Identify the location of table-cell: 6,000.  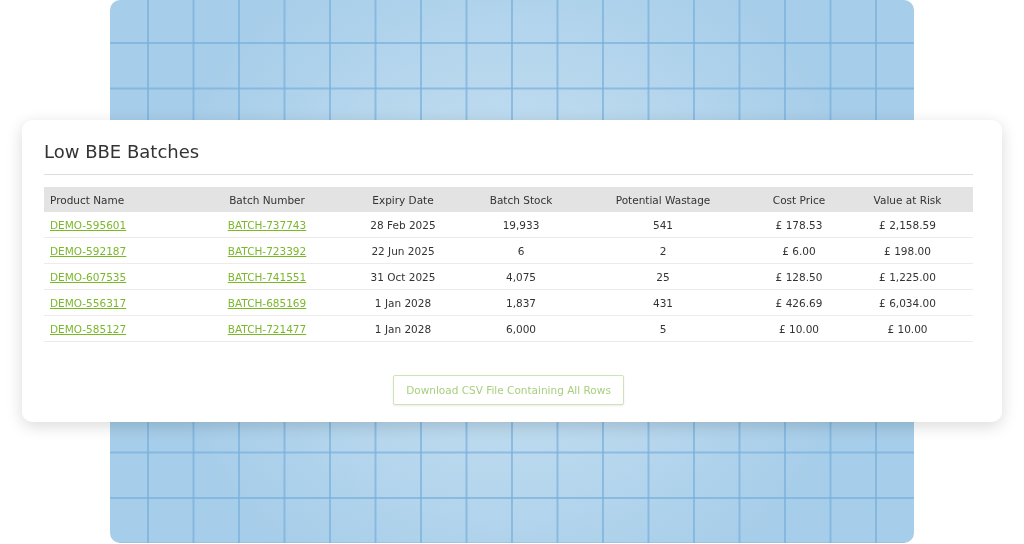
(521, 328).